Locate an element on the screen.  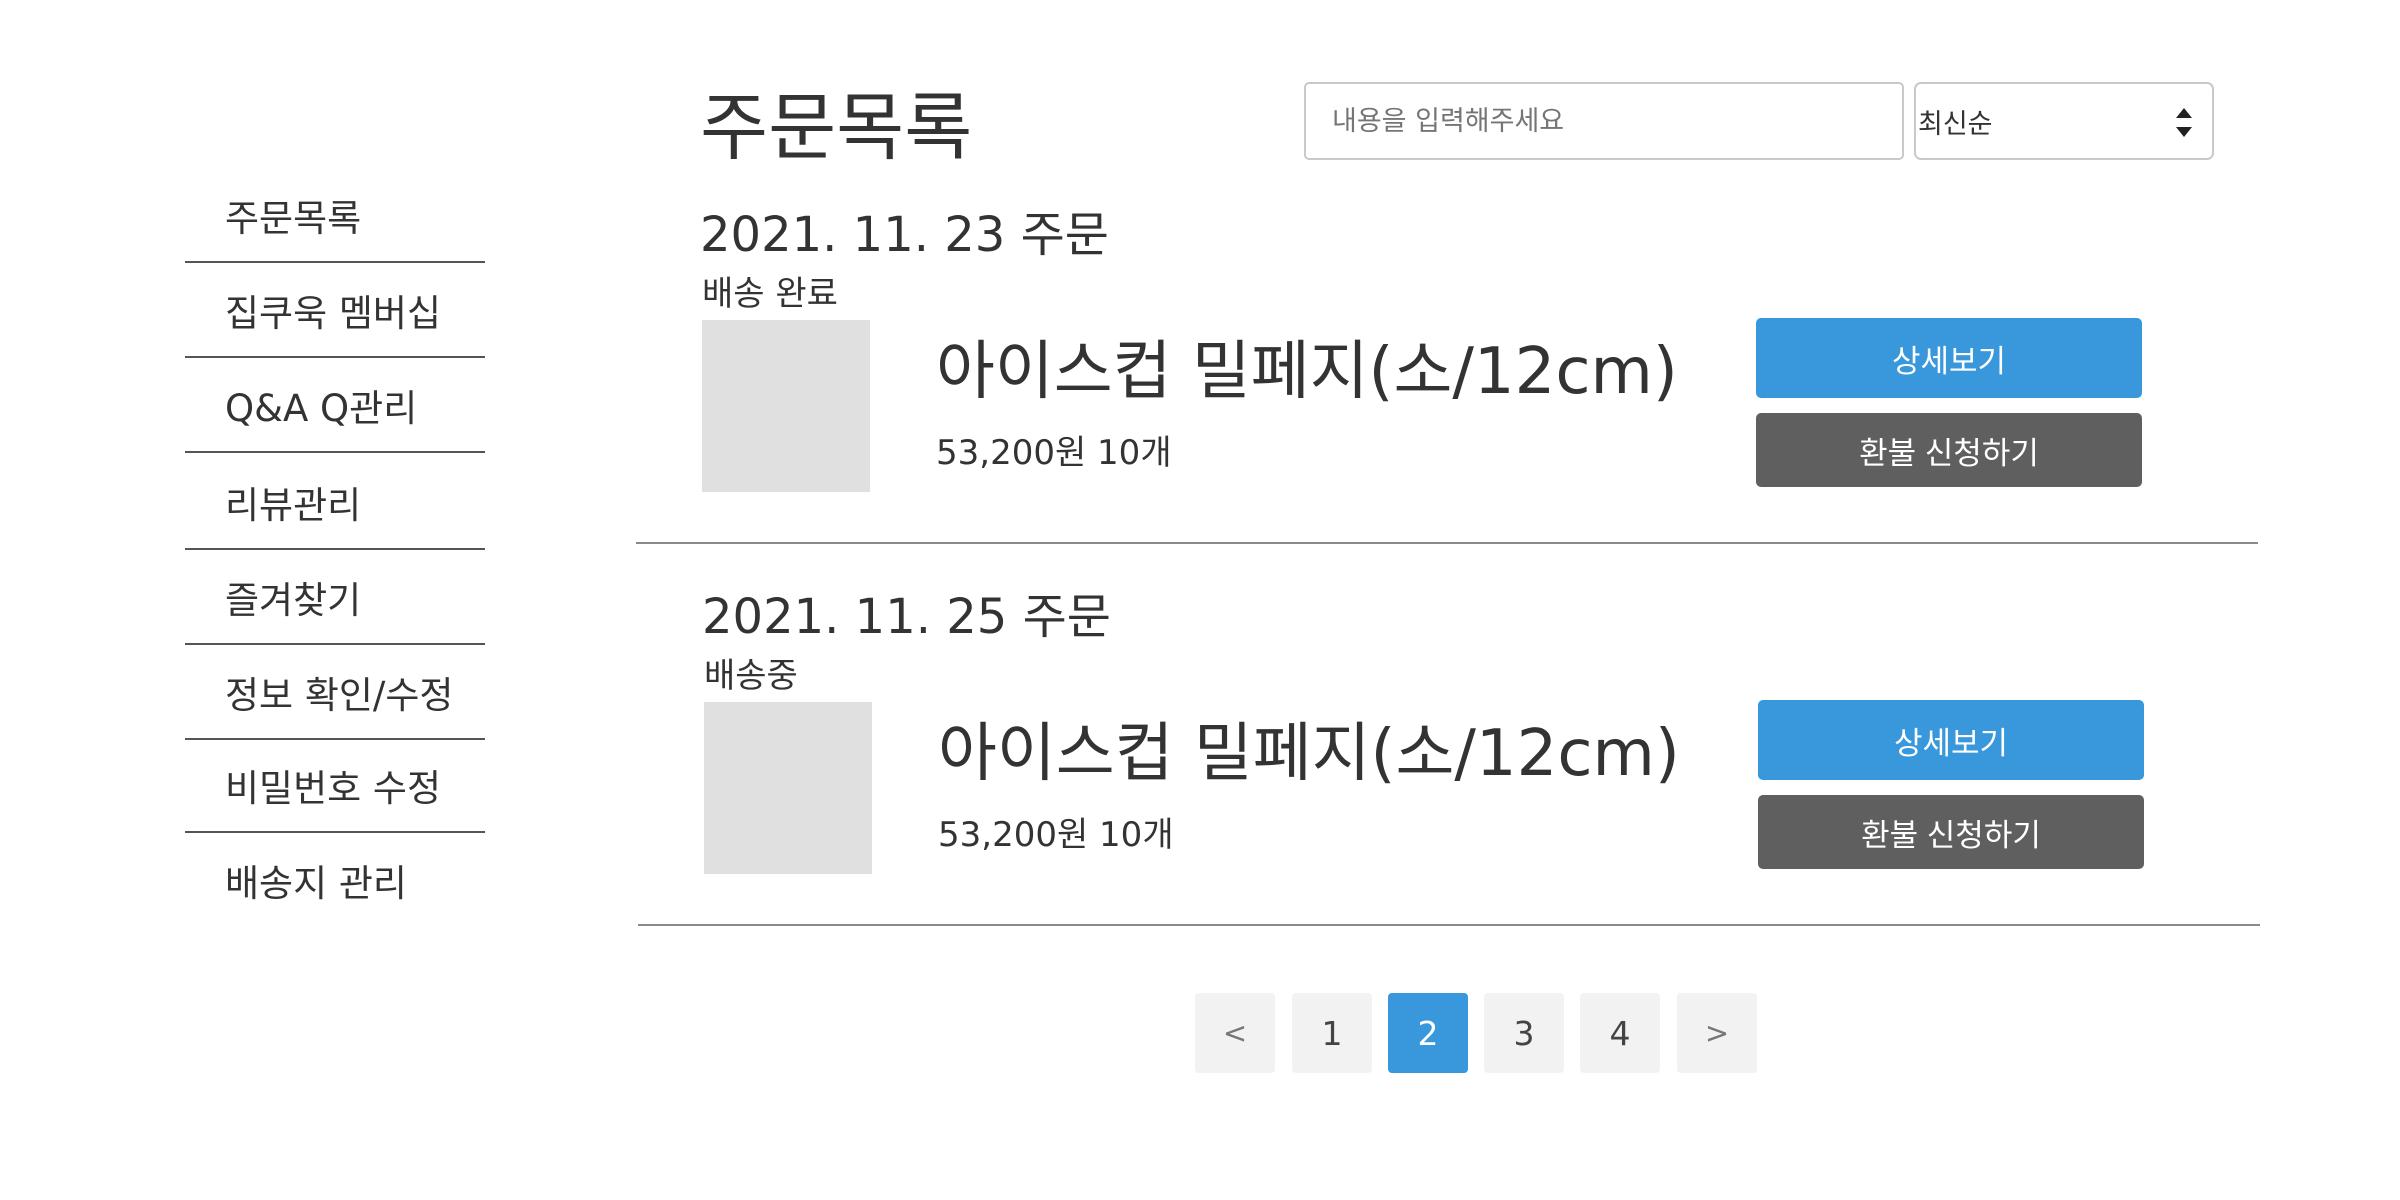
page-title: 주문목록 is located at coordinates (836, 128).